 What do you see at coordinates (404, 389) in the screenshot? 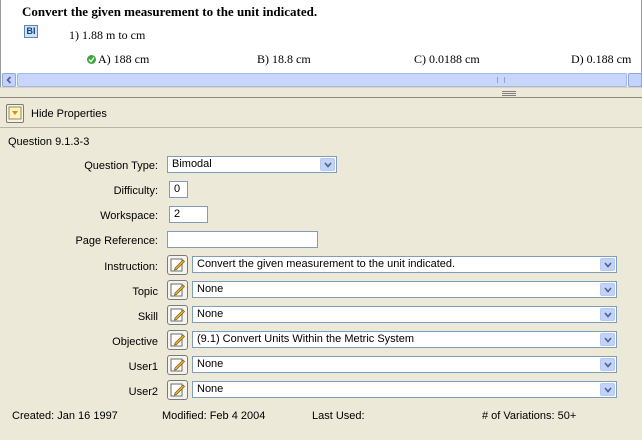
I see `user2-select: None` at bounding box center [404, 389].